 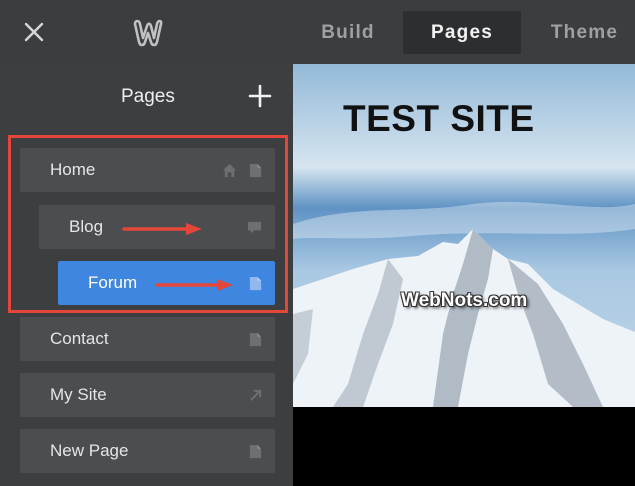 I want to click on page-item-contact: Contact, so click(x=147, y=339).